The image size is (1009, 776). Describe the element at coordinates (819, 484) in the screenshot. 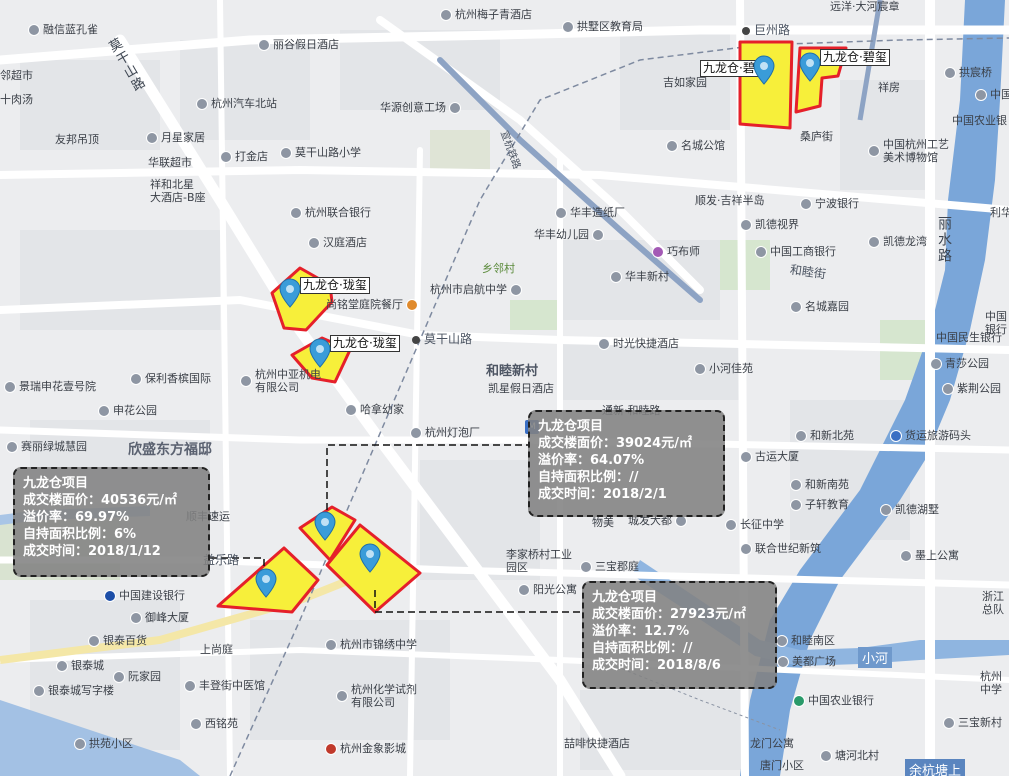

I see `poi: 和新南苑` at that location.